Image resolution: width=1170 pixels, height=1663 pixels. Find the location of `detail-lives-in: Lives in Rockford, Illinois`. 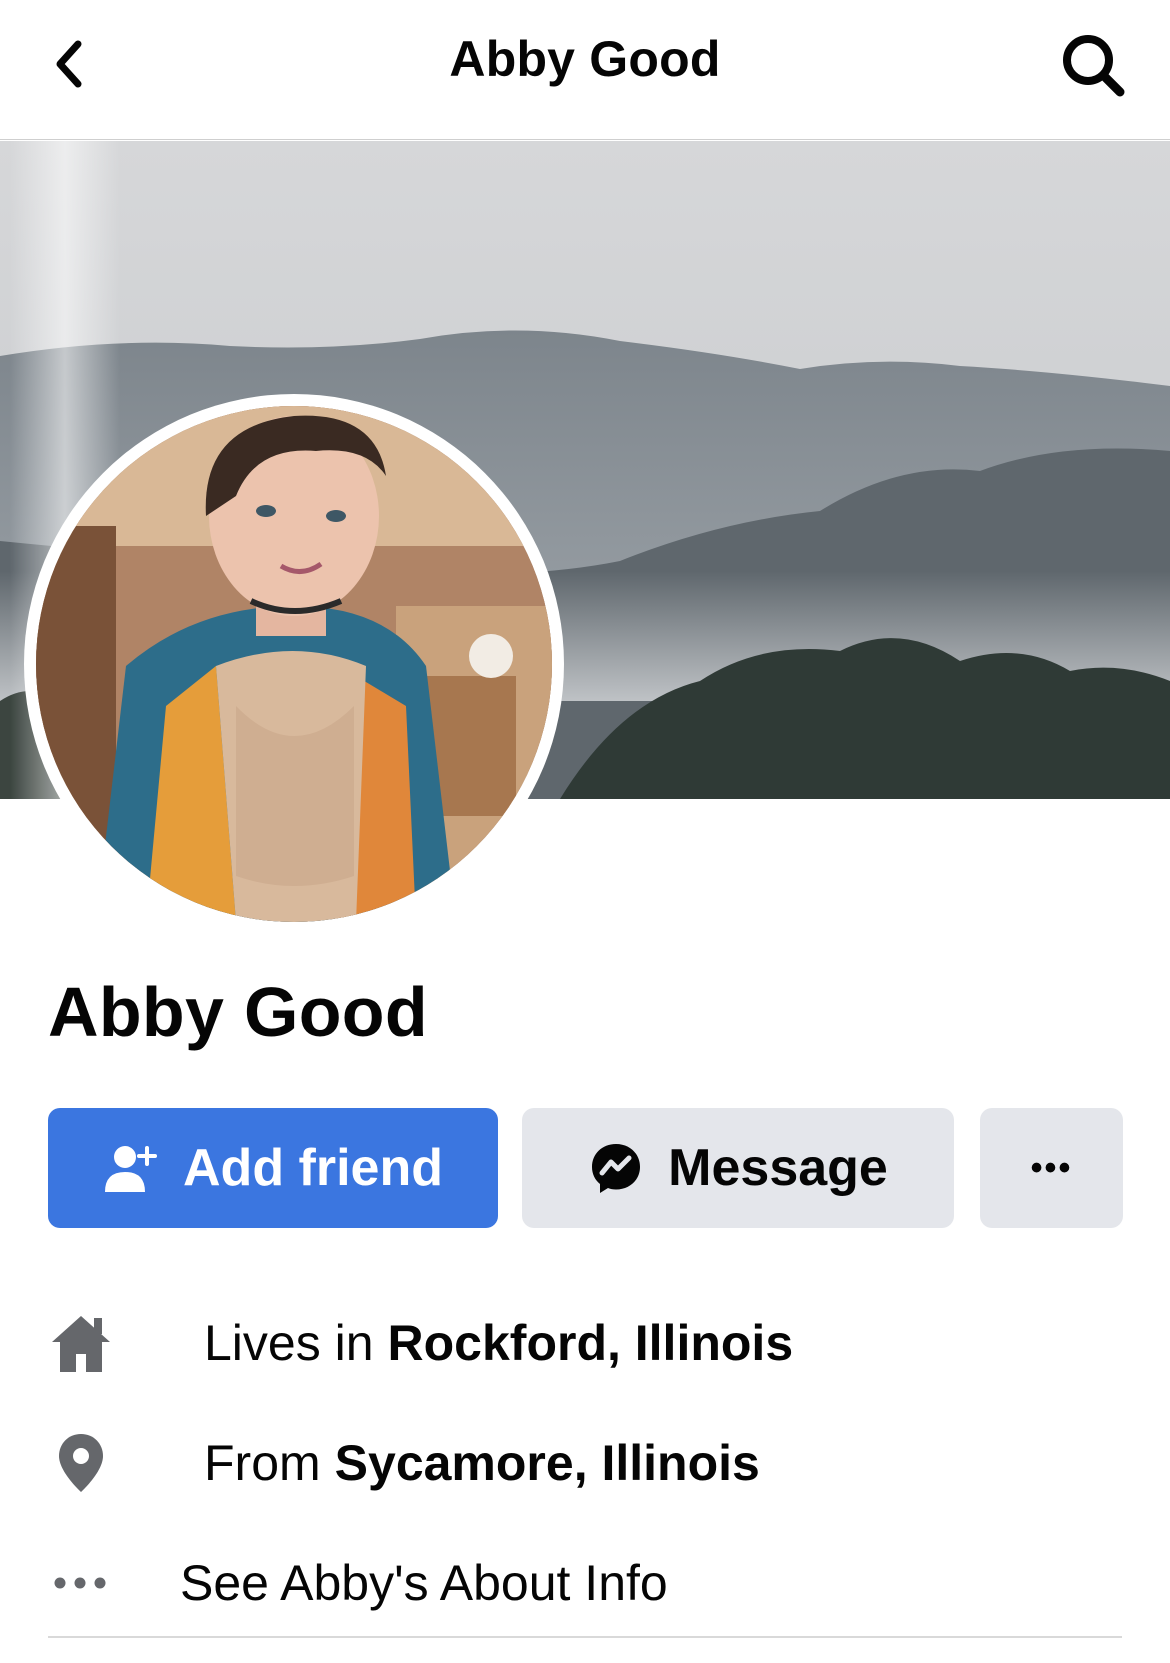

detail-lives-in: Lives in Rockford, Illinois is located at coordinates (420, 1343).